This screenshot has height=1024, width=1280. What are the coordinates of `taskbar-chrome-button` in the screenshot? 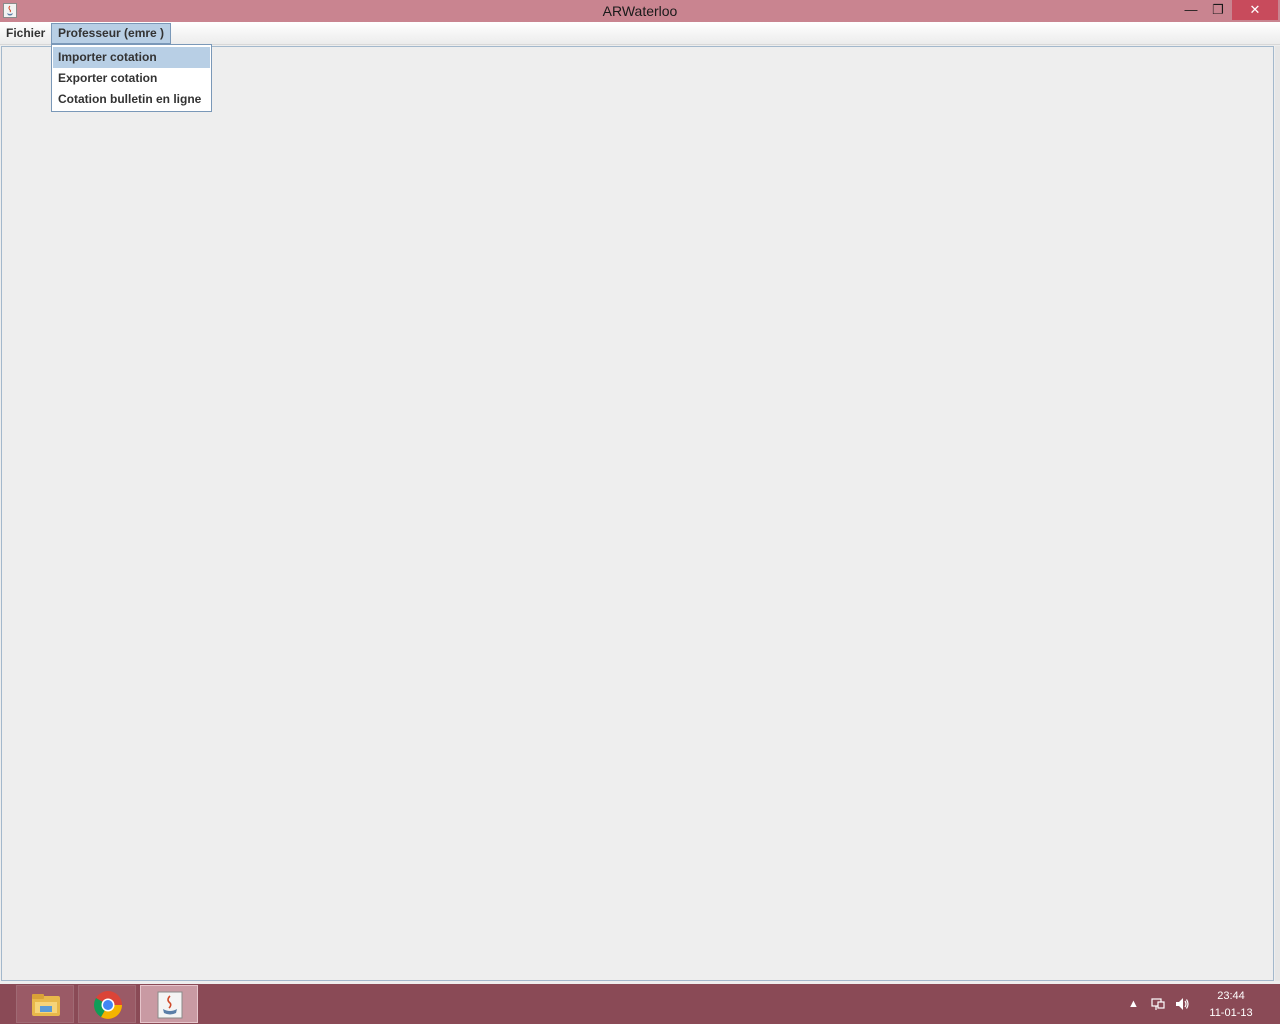 It's located at (107, 1004).